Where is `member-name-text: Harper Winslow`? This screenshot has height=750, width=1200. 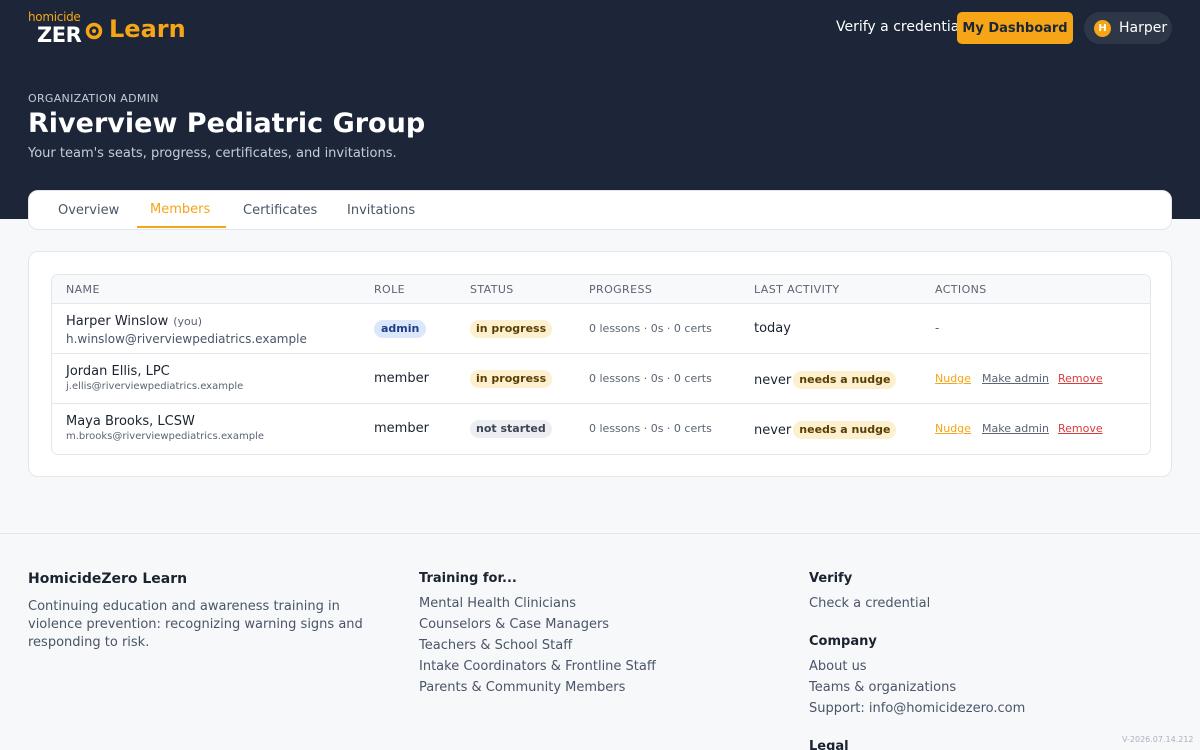
member-name-text: Harper Winslow is located at coordinates (117, 321).